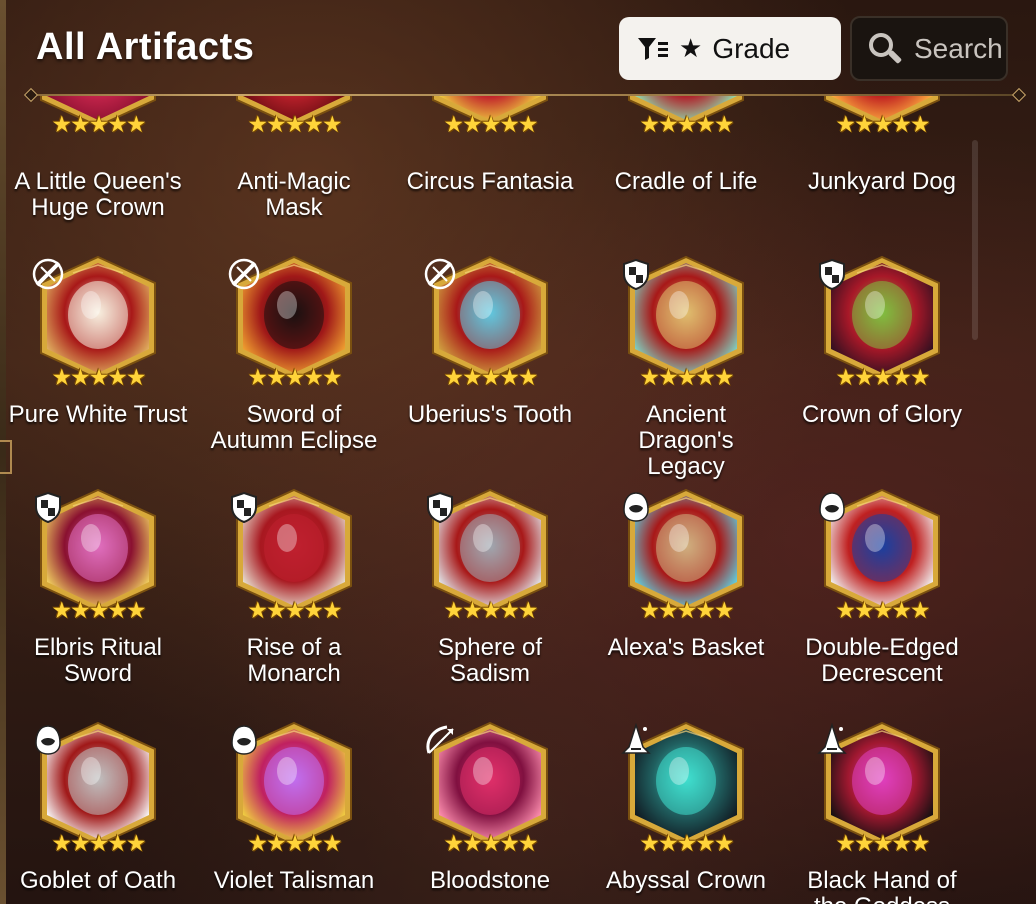 This screenshot has width=1036, height=904. Describe the element at coordinates (636, 738) in the screenshot. I see `mage-icon` at that location.